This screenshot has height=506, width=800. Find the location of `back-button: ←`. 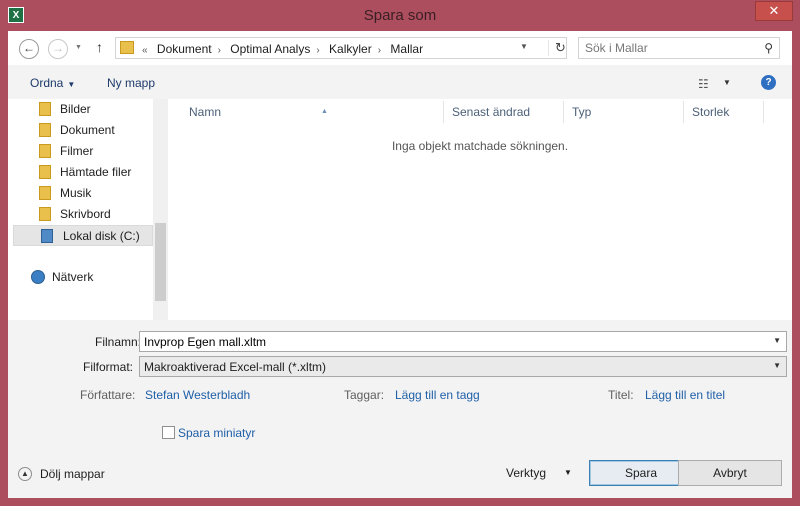

back-button: ← is located at coordinates (29, 49).